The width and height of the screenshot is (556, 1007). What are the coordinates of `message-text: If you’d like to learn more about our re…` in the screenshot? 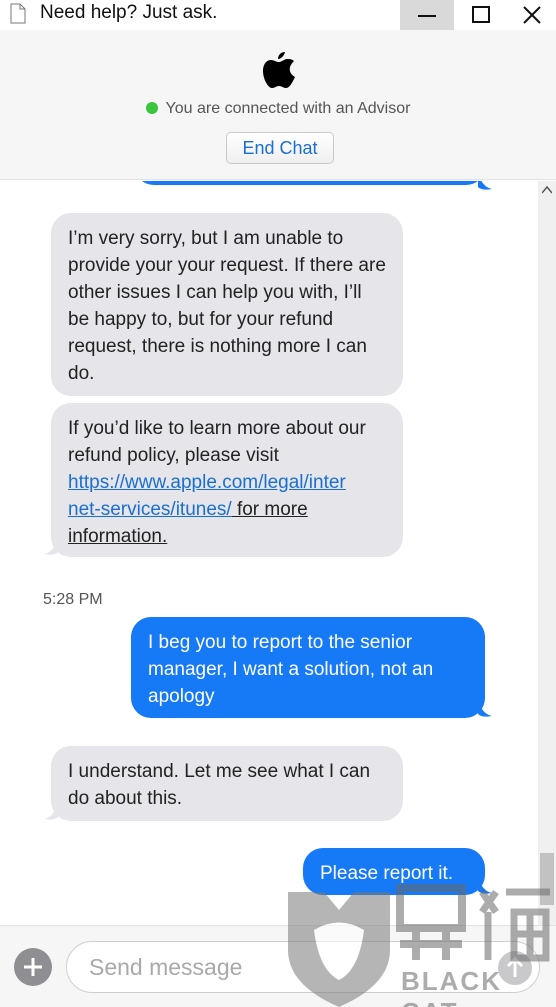 It's located at (217, 442).